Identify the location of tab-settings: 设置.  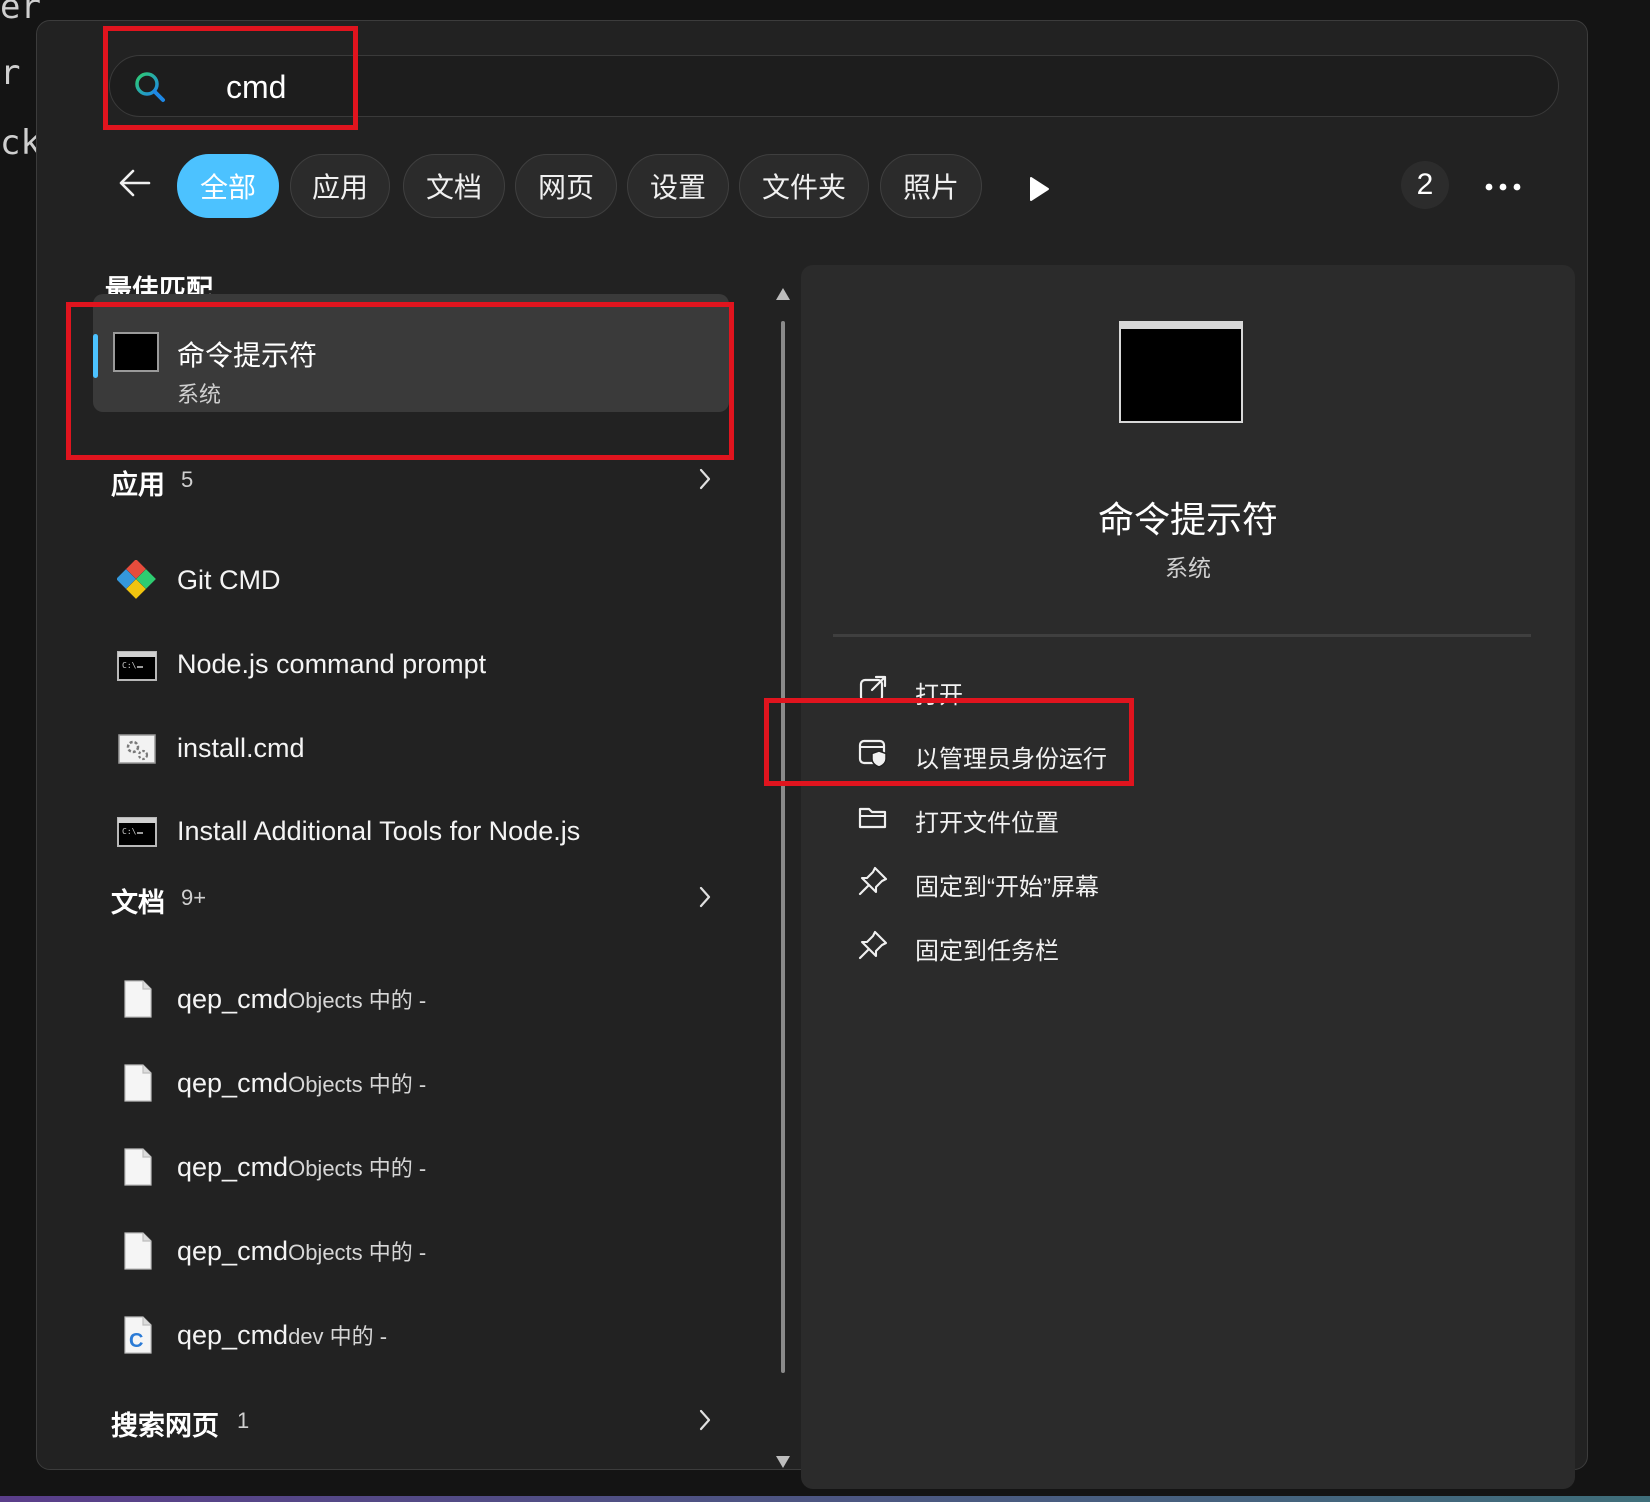
(678, 186).